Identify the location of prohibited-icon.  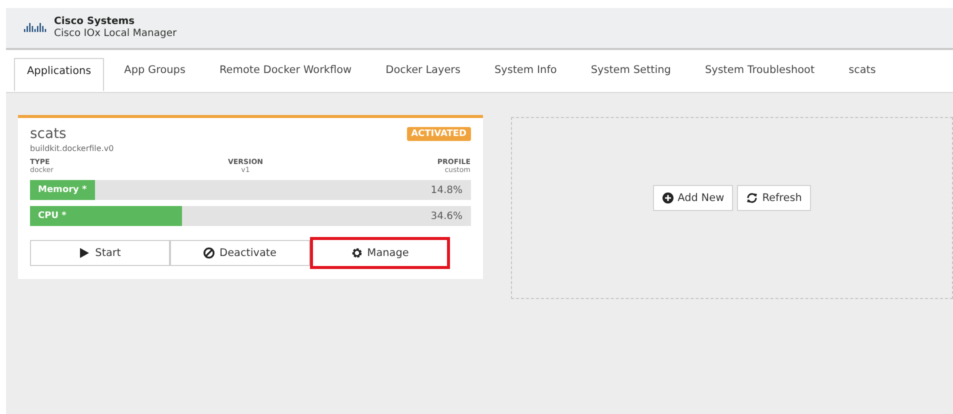
(209, 253).